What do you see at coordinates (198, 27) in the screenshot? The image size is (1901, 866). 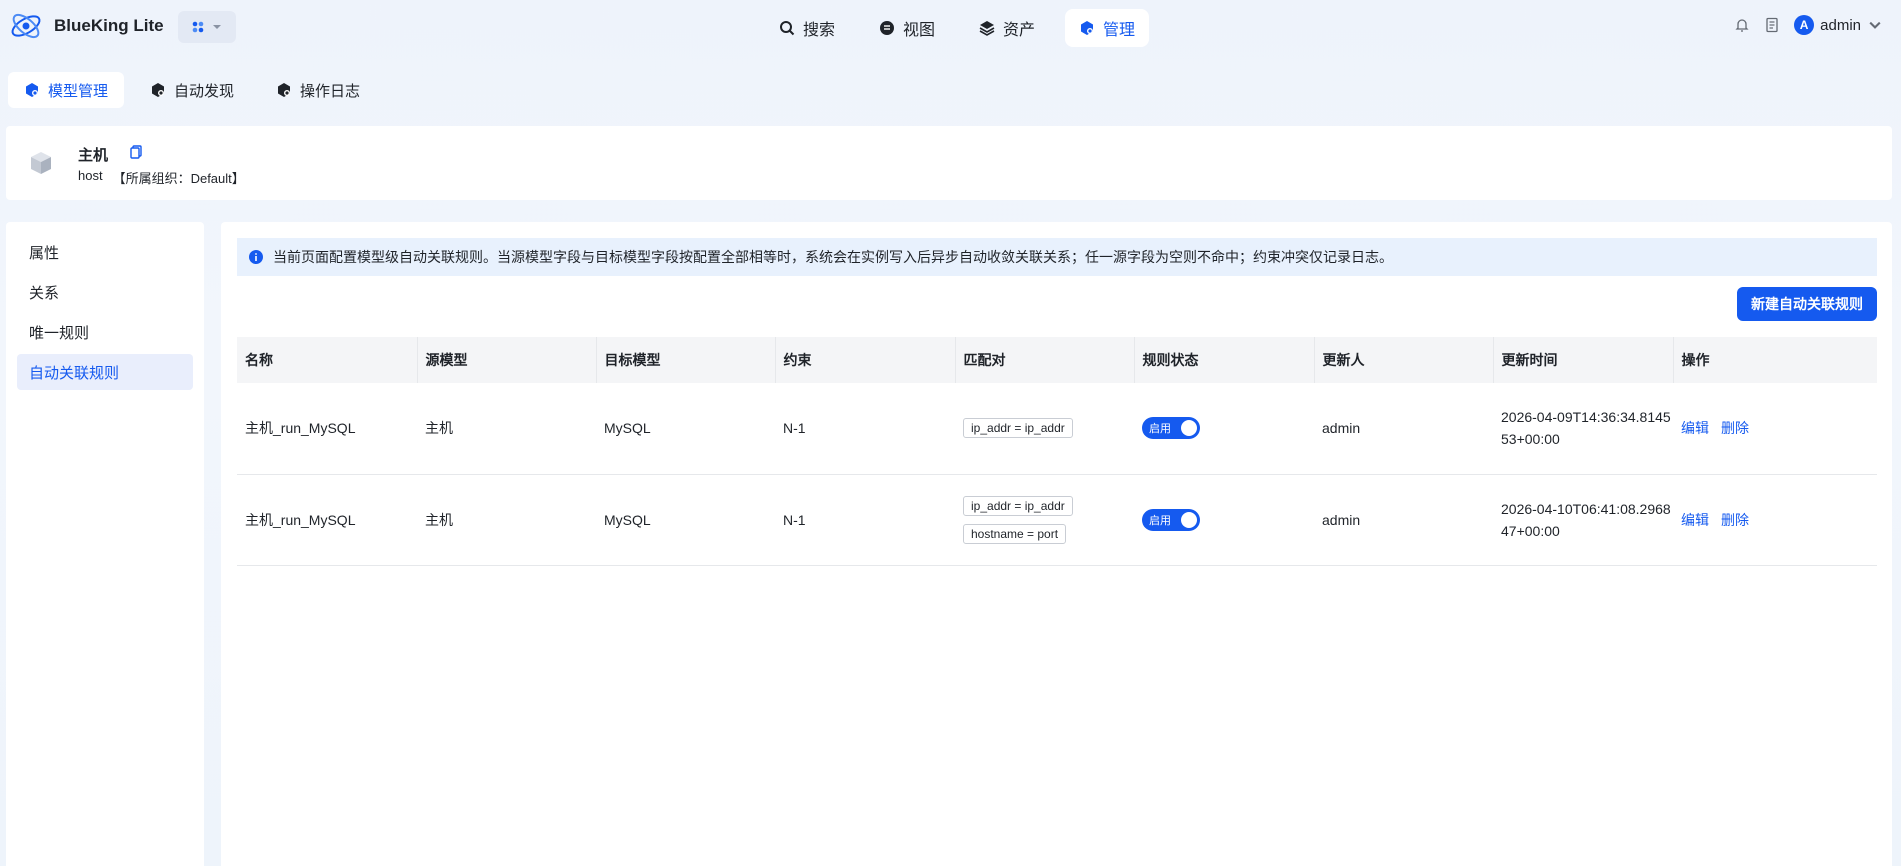 I see `apps-icon` at bounding box center [198, 27].